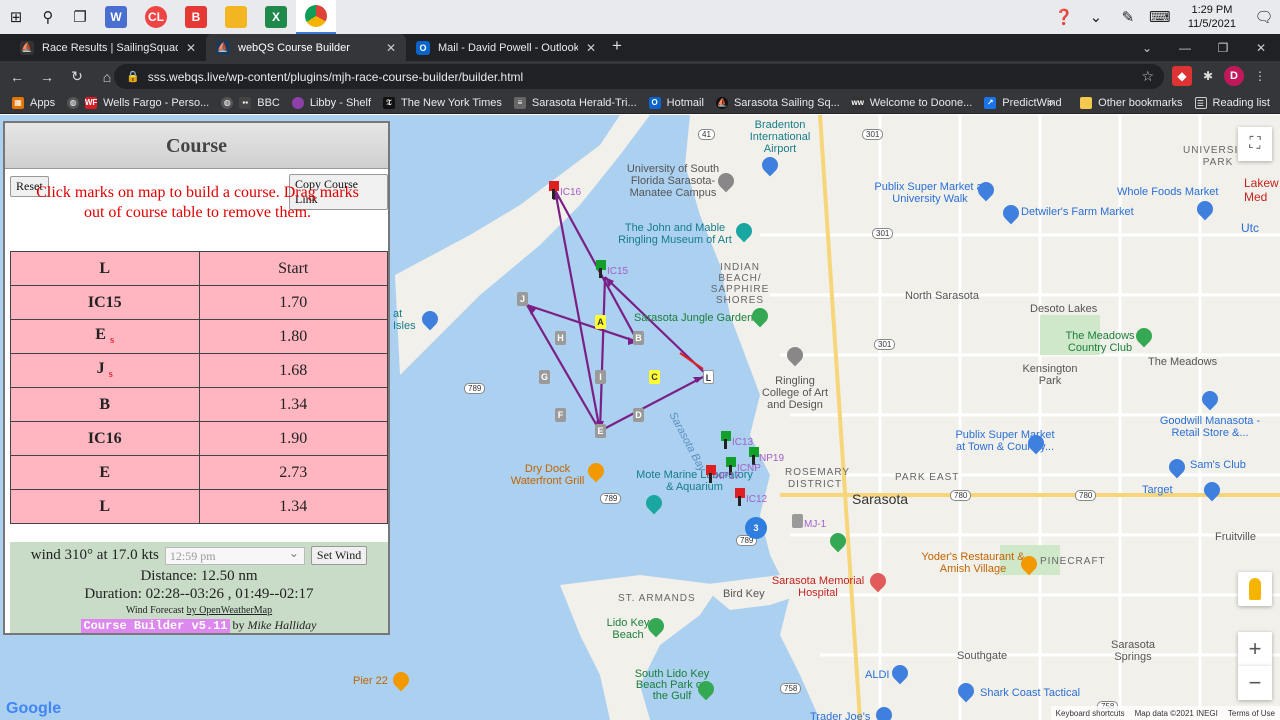  What do you see at coordinates (1167, 192) in the screenshot?
I see `map-label: Whole Foods Market` at bounding box center [1167, 192].